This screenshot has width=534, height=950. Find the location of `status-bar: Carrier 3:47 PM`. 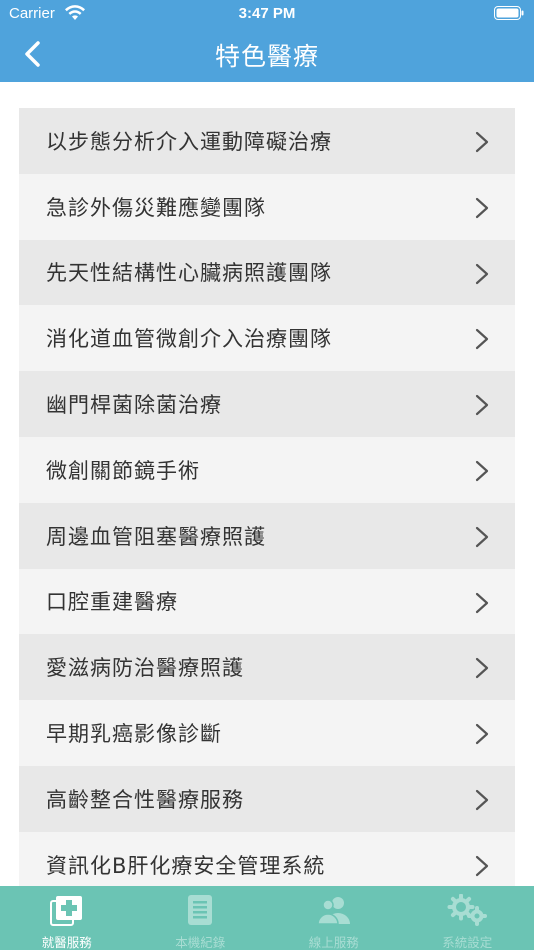

status-bar: Carrier 3:47 PM is located at coordinates (267, 14).